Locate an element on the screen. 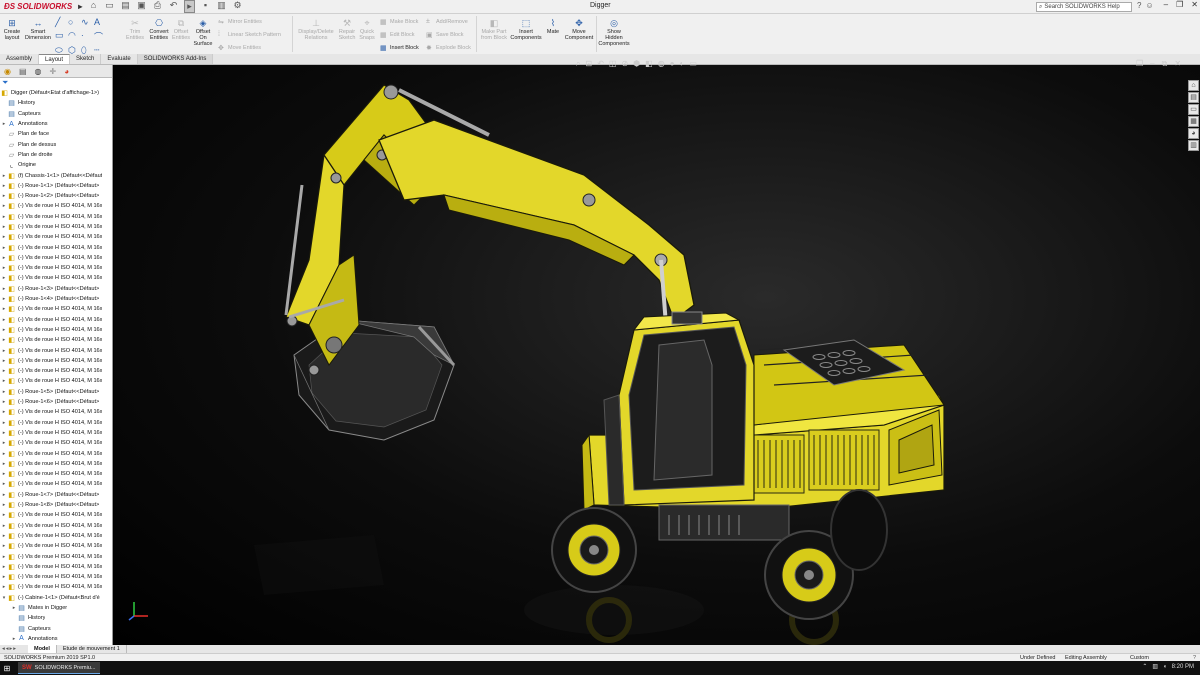 The height and width of the screenshot is (675, 1200). line-icon: ╱ is located at coordinates (61, 22).